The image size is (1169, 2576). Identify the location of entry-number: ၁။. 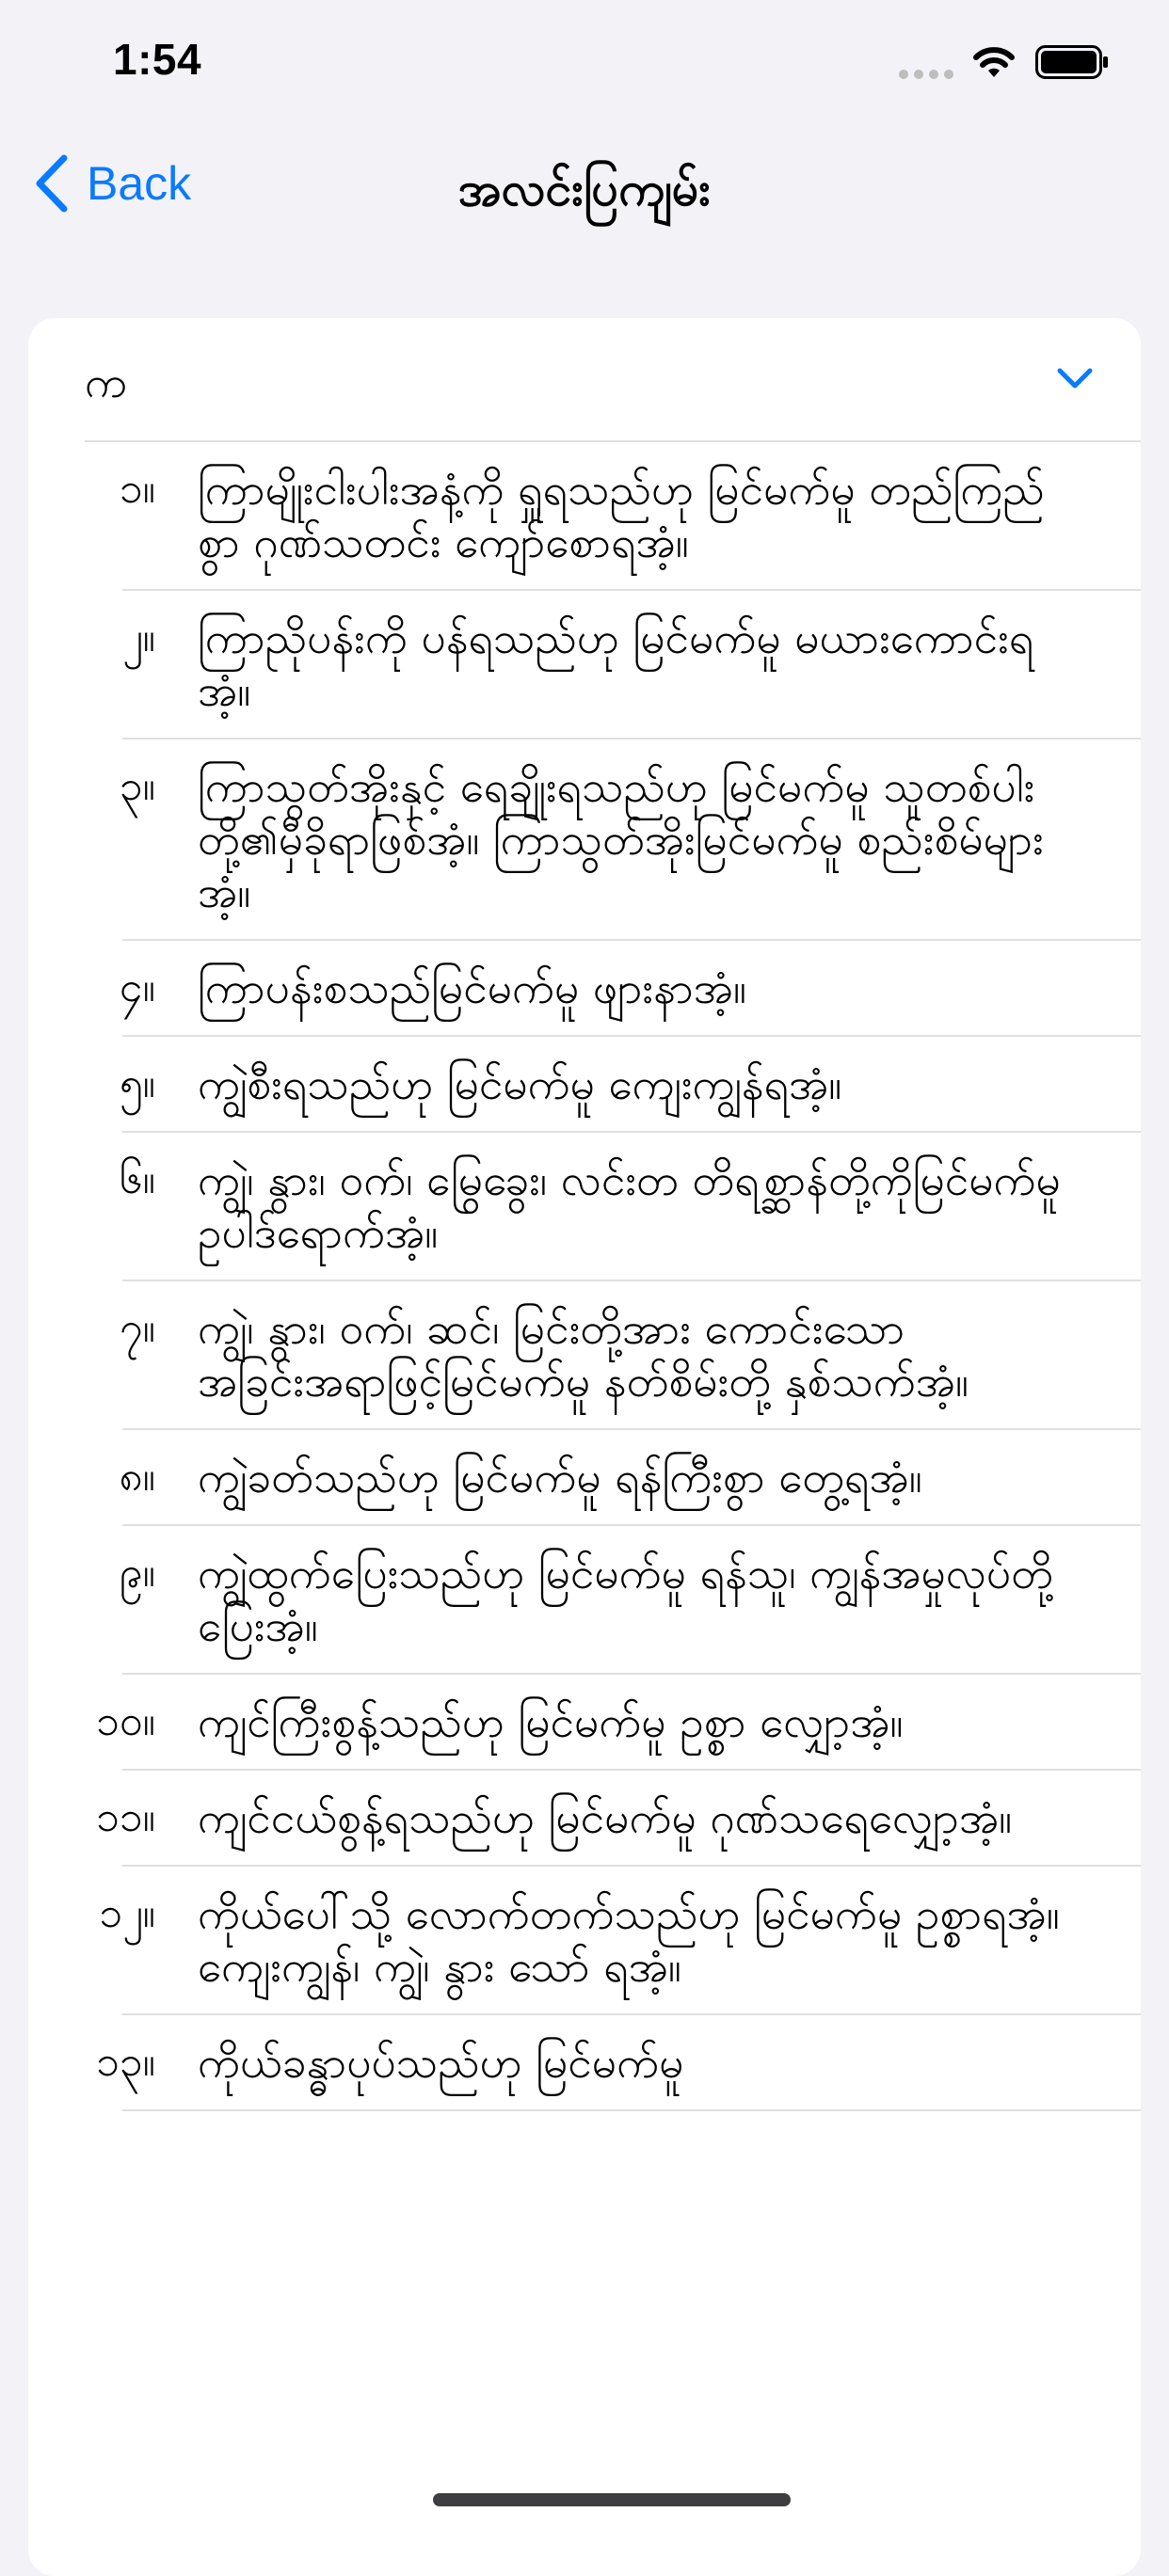
(137, 489).